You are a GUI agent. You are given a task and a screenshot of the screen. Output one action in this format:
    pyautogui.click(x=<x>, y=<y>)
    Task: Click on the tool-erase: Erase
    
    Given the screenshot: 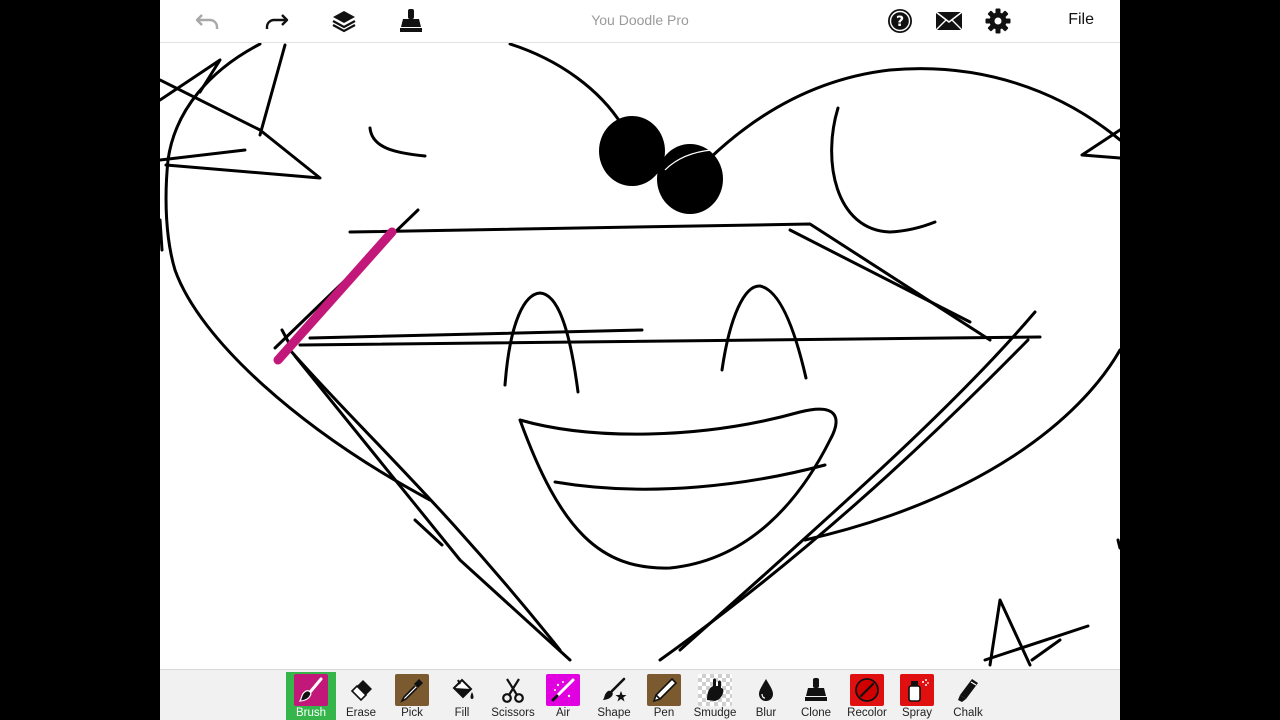 What is the action you would take?
    pyautogui.click(x=361, y=696)
    